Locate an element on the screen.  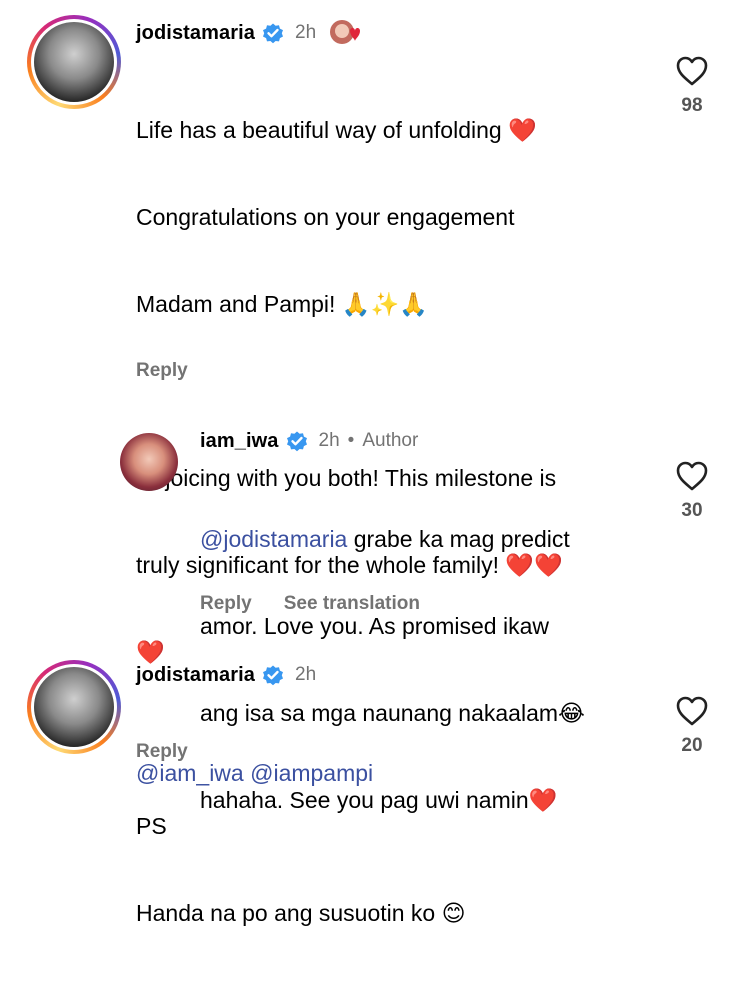
username: iam_iwa is located at coordinates (239, 441).